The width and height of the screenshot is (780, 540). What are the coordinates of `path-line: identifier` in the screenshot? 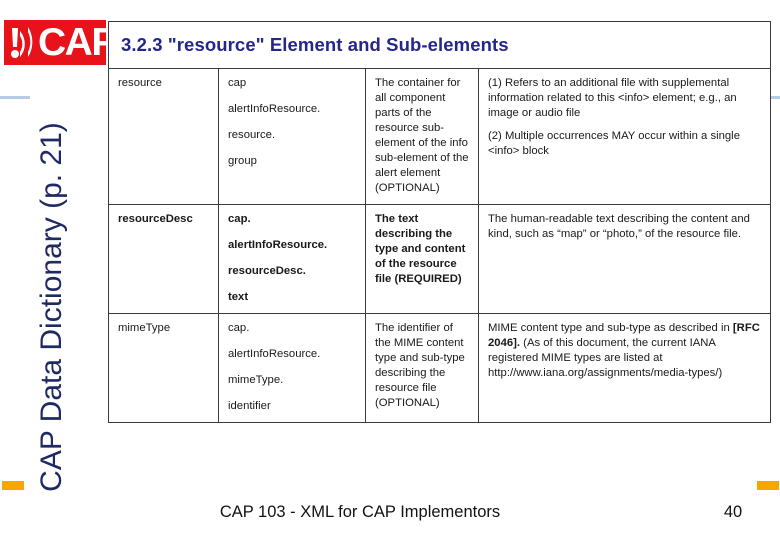 It's located at (249, 405).